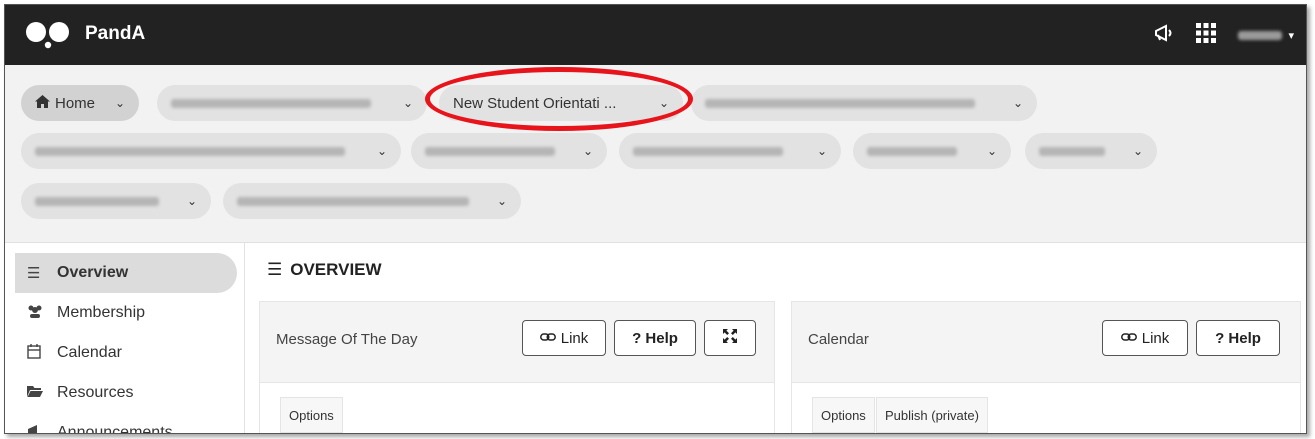  What do you see at coordinates (838, 339) in the screenshot?
I see `panel-title: Calendar` at bounding box center [838, 339].